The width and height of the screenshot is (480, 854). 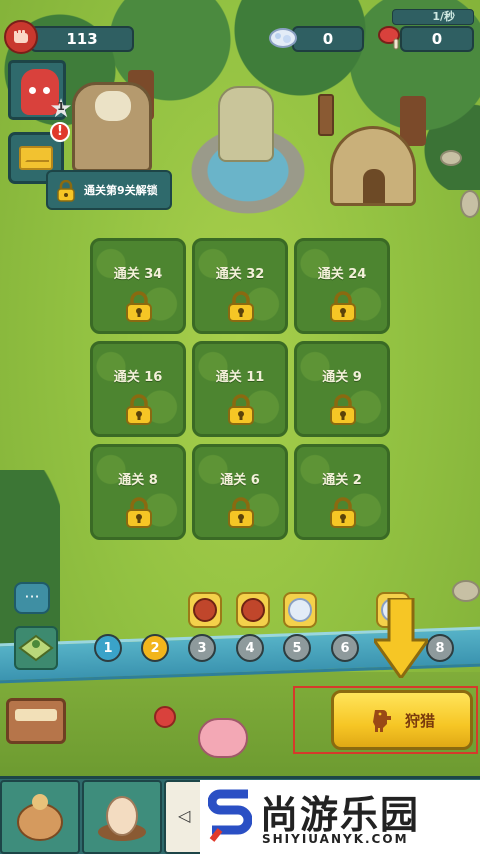 I want to click on island-map-icon, so click(x=36, y=648).